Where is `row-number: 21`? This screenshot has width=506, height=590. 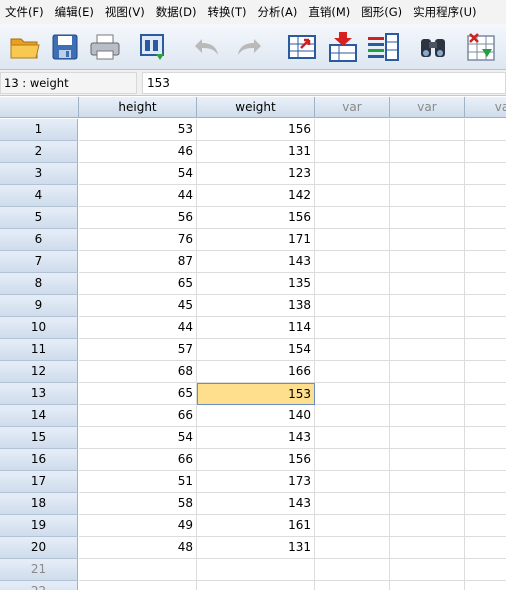
row-number: 21 is located at coordinates (39, 570).